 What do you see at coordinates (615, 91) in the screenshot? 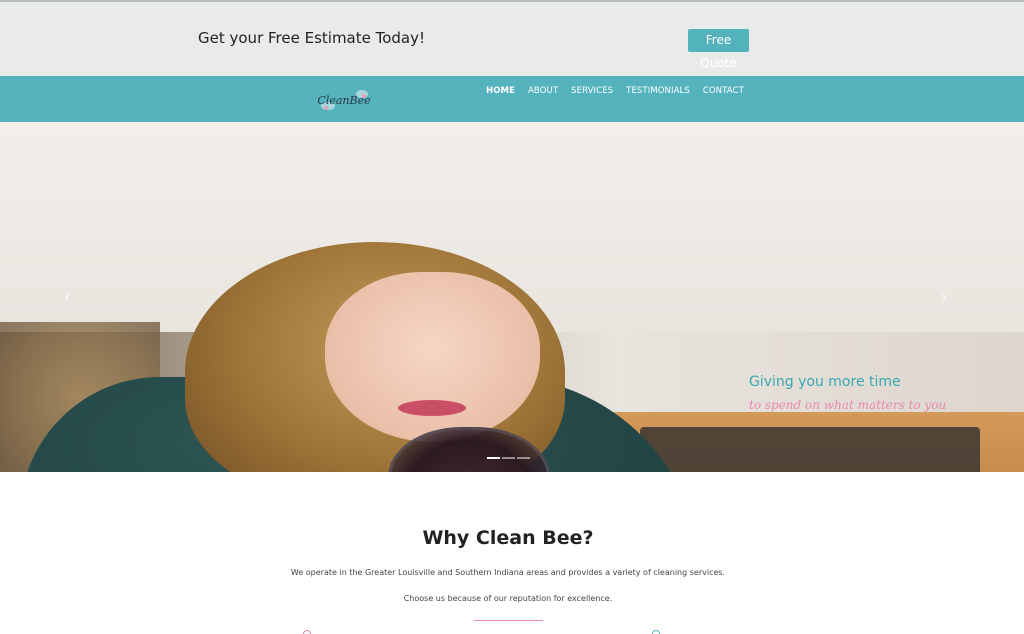
I see `nav-menu: HOME ABOUT SERVICES TESTIMONIALS CONTACT` at bounding box center [615, 91].